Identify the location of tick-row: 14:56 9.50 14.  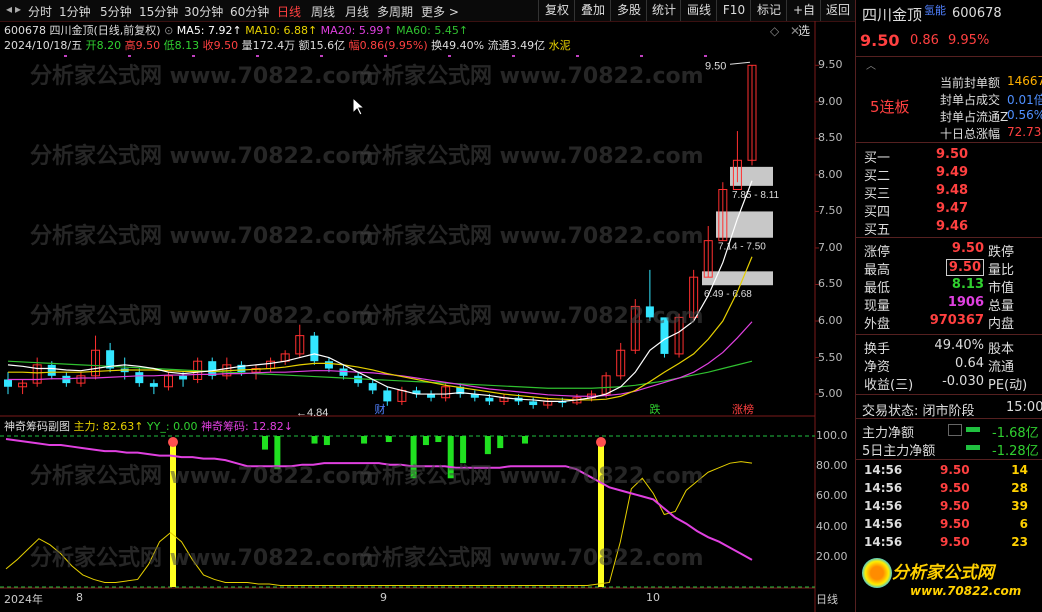
(953, 472).